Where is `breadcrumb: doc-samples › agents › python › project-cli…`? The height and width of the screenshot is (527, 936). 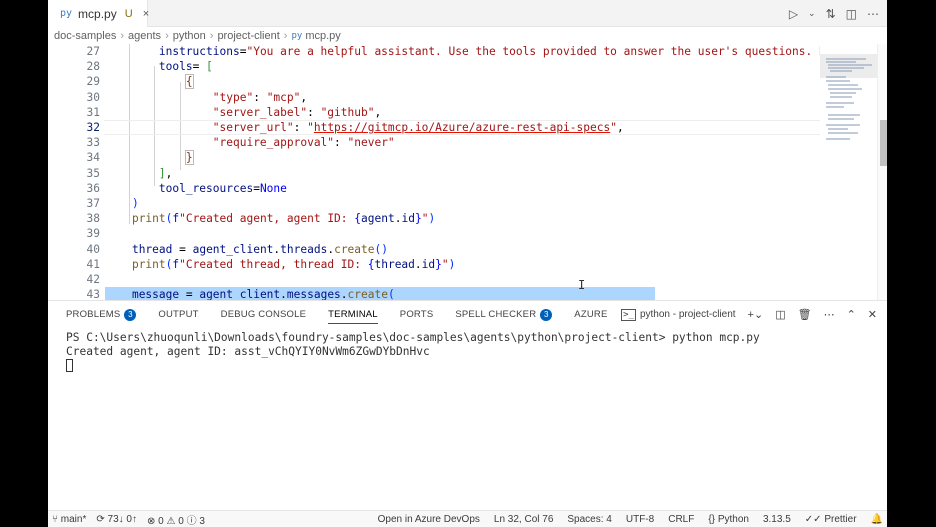 breadcrumb: doc-samples › agents › python › project-cli… is located at coordinates (467, 36).